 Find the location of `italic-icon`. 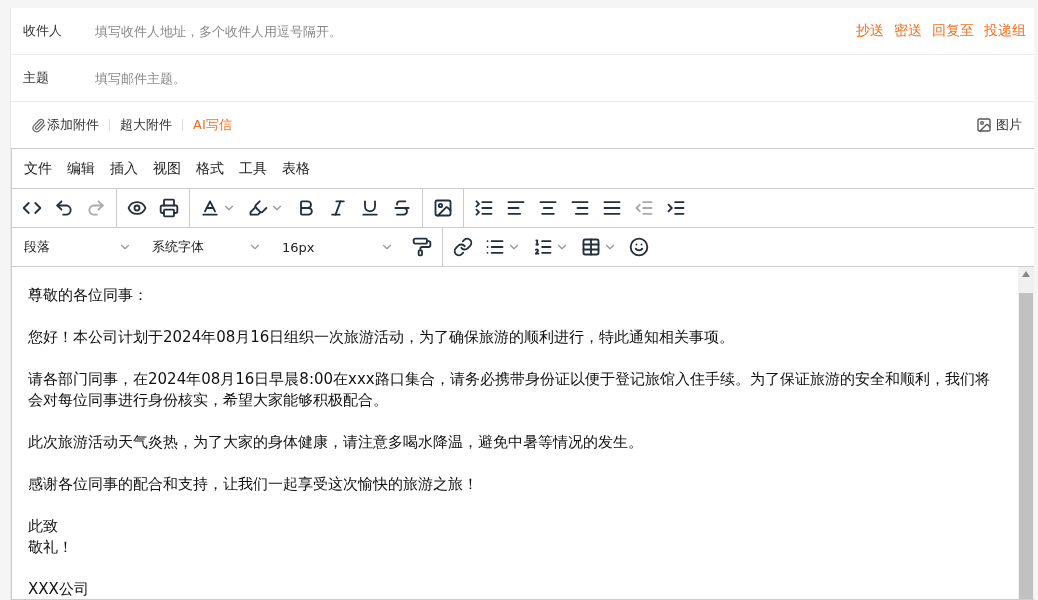

italic-icon is located at coordinates (338, 208).